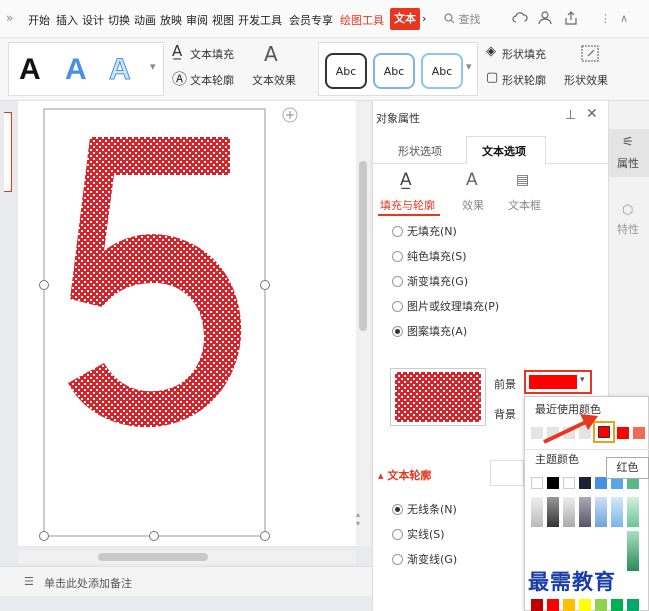 The height and width of the screenshot is (611, 649). What do you see at coordinates (424, 559) in the screenshot?
I see `outline-option-gradient: 渐变线(G)` at bounding box center [424, 559].